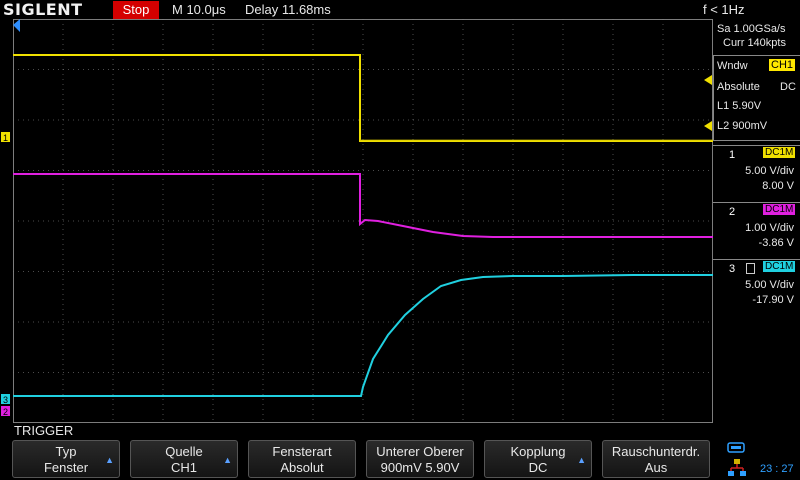  I want to click on svg-text: 2, so click(5, 412).